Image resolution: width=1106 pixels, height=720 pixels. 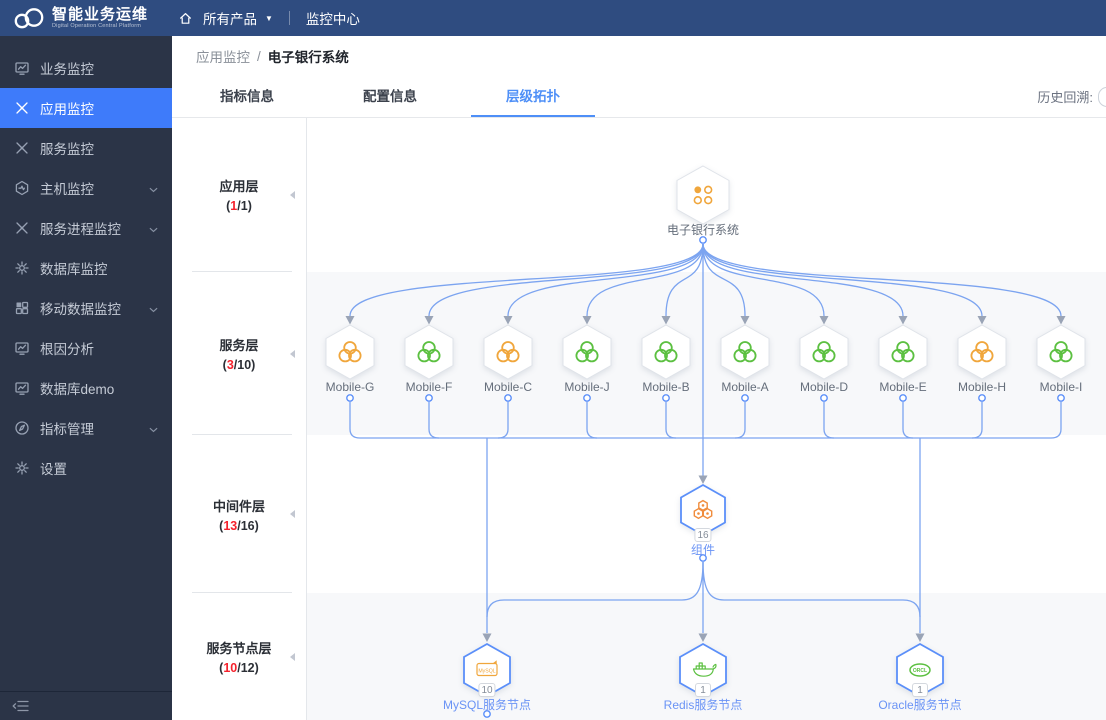 What do you see at coordinates (666, 387) in the screenshot?
I see `service-node-label: Mobile-B` at bounding box center [666, 387].